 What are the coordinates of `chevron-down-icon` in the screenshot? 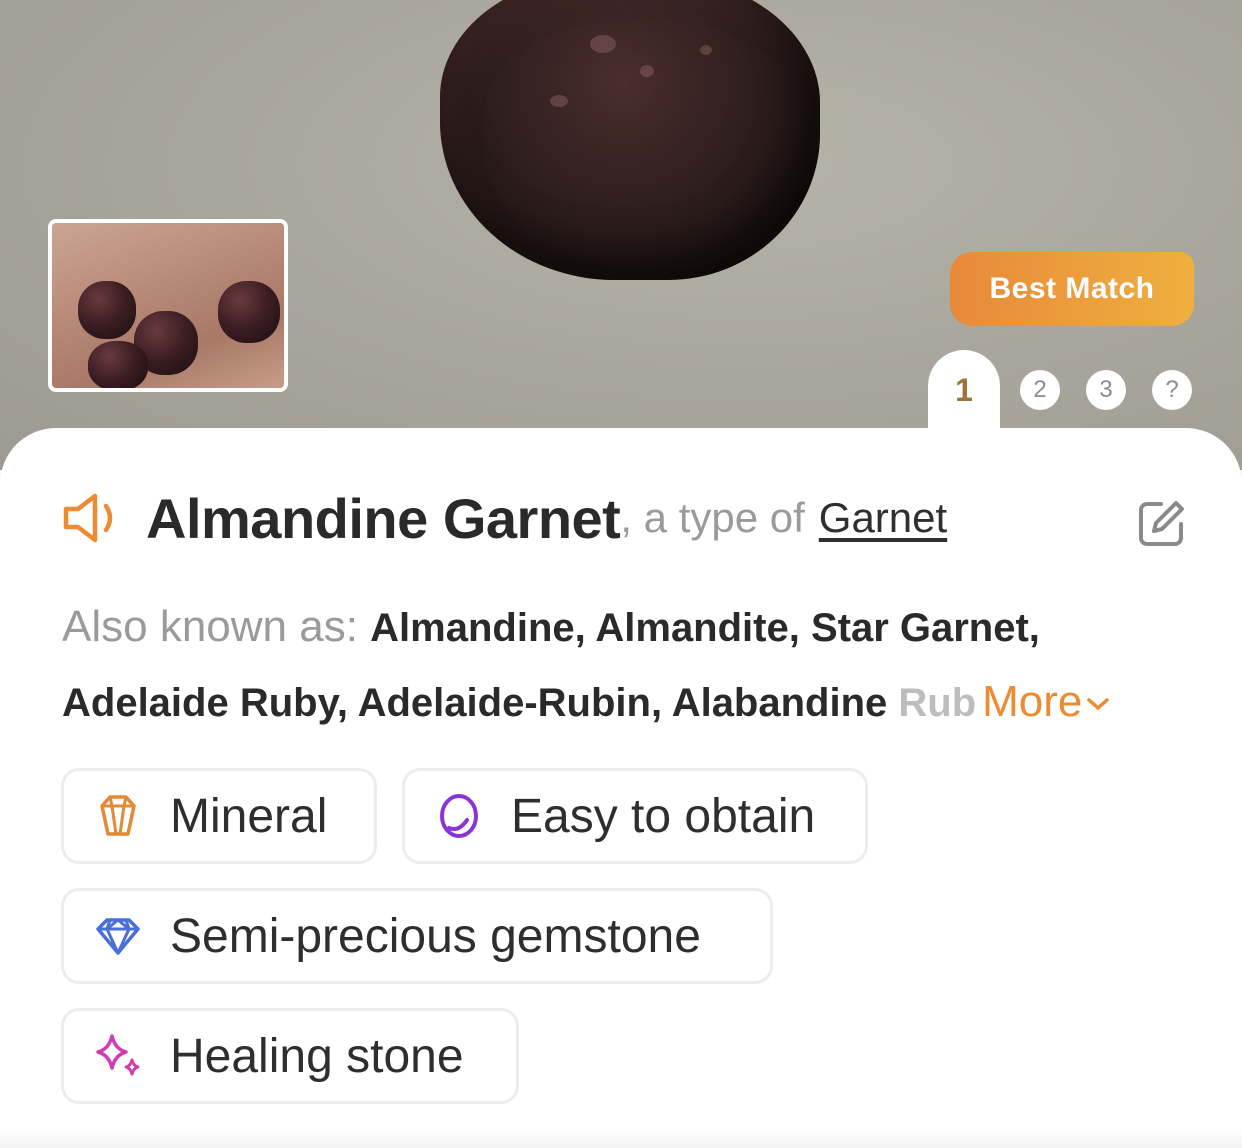 It's located at (1098, 704).